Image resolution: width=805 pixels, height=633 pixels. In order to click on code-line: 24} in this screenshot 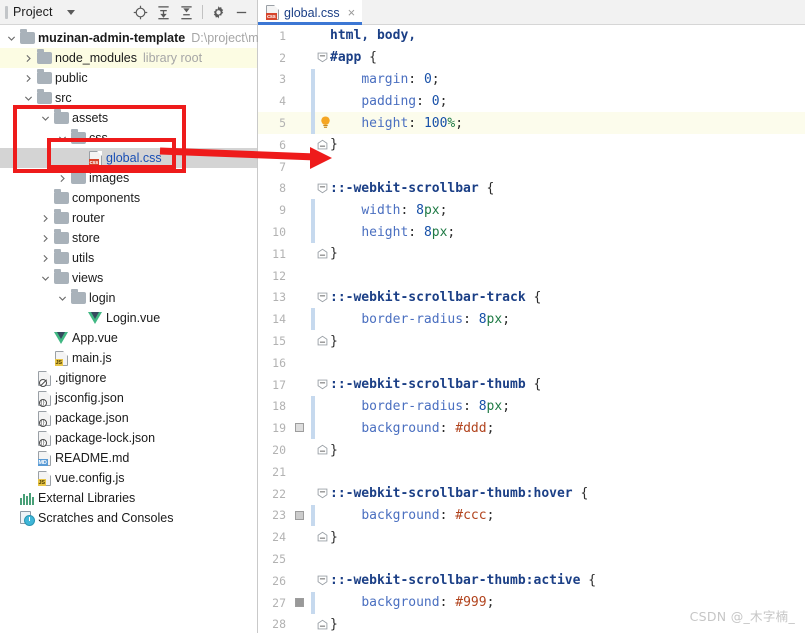, I will do `click(531, 537)`.